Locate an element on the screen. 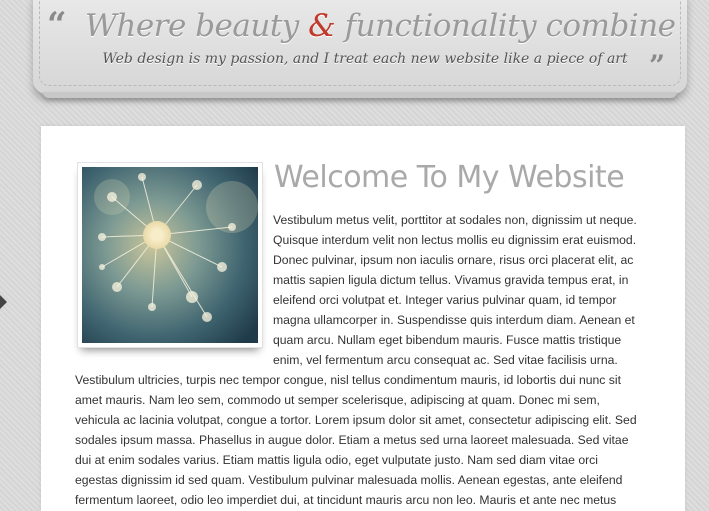 This screenshot has width=709, height=511. open-quote-icon: “ is located at coordinates (57, 25).